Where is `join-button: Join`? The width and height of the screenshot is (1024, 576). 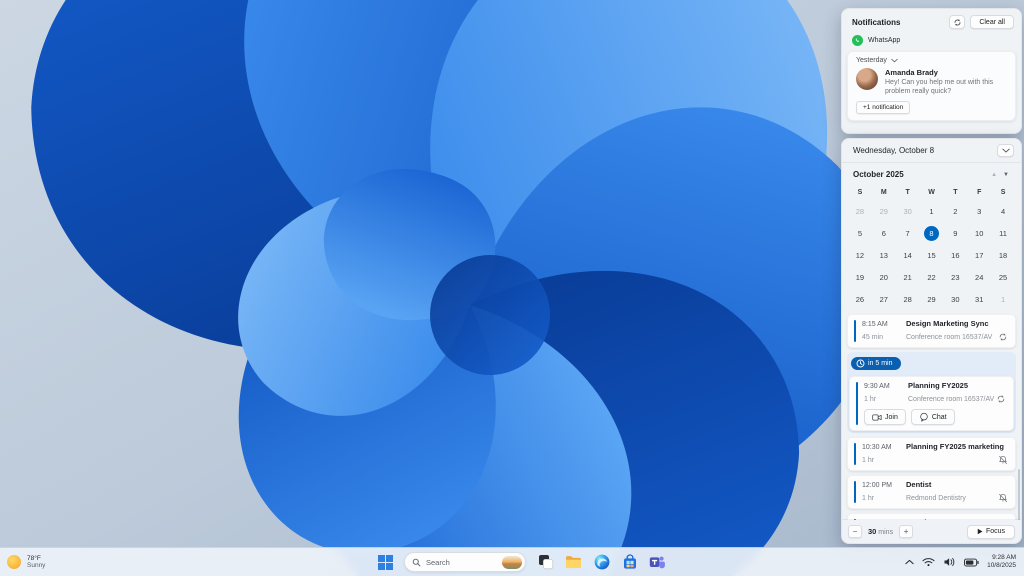
join-button: Join is located at coordinates (885, 417).